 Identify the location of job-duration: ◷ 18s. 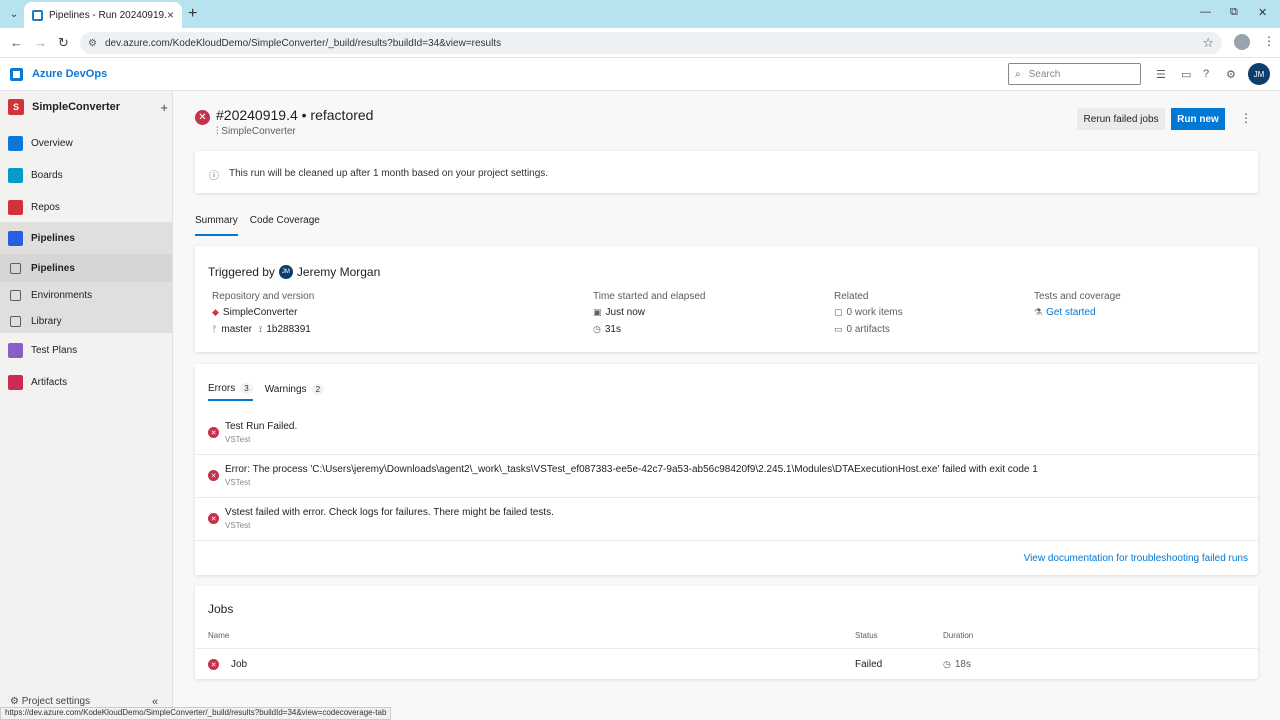
(957, 664).